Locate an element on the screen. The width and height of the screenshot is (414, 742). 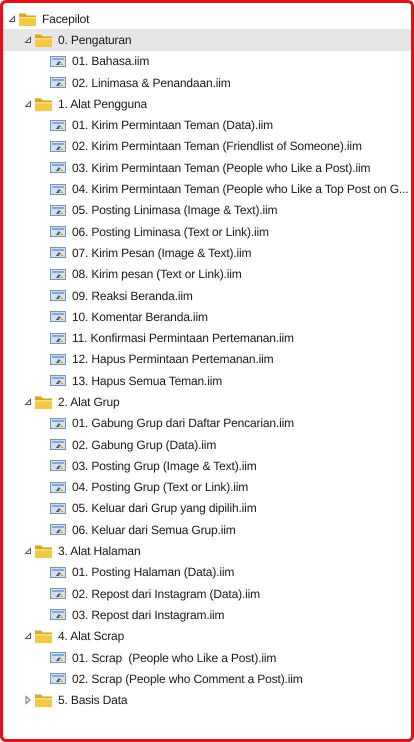
tree-item: 01. Scrap (People who Like a Post).iim is located at coordinates (207, 657).